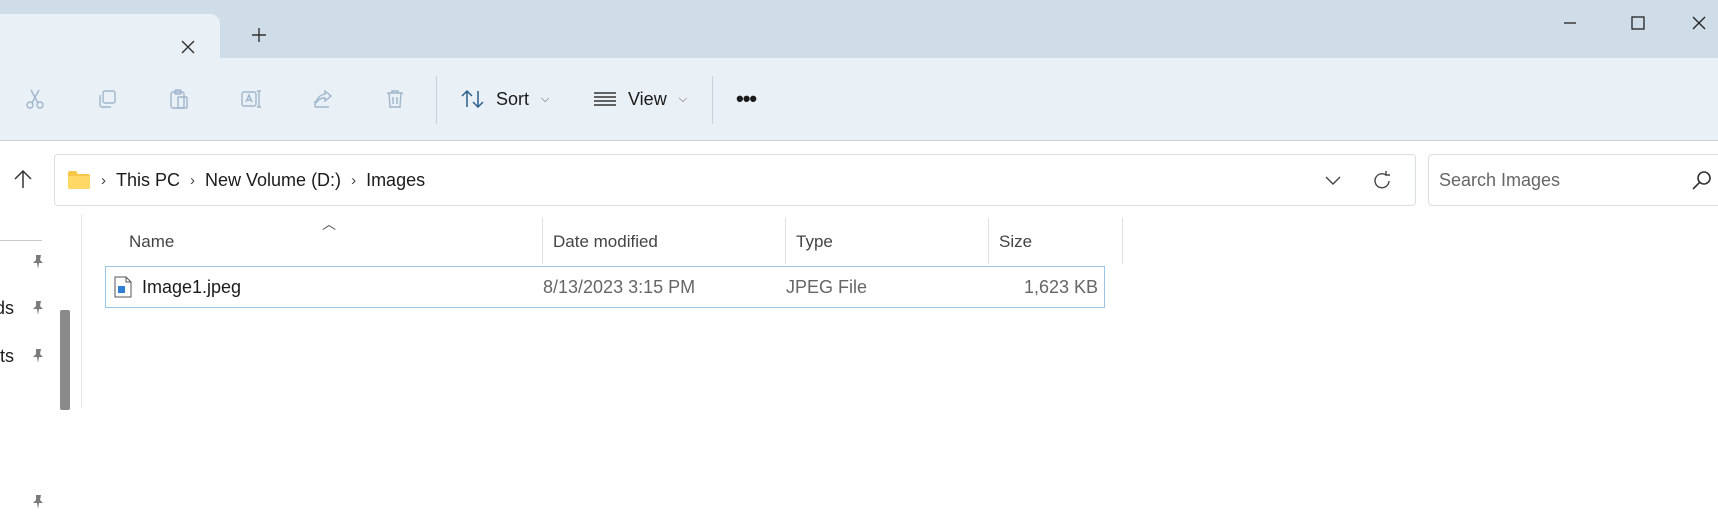 The image size is (1718, 516). What do you see at coordinates (28, 308) in the screenshot?
I see `sidebar-item-downloads: ds` at bounding box center [28, 308].